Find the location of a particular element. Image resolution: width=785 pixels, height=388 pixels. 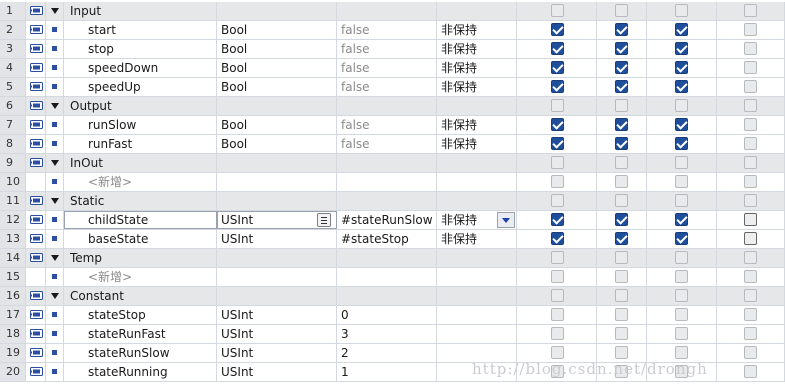

table-row: 15 <新增> is located at coordinates (392, 277).